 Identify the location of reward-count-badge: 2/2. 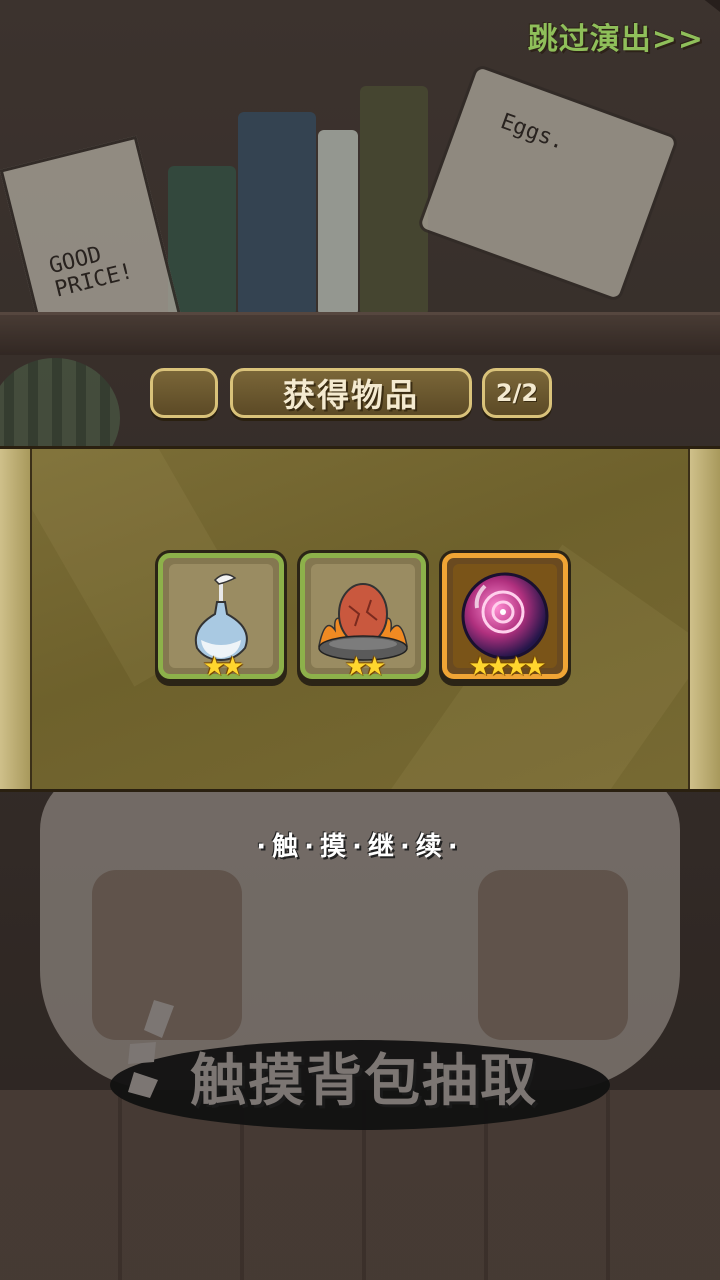
(517, 393).